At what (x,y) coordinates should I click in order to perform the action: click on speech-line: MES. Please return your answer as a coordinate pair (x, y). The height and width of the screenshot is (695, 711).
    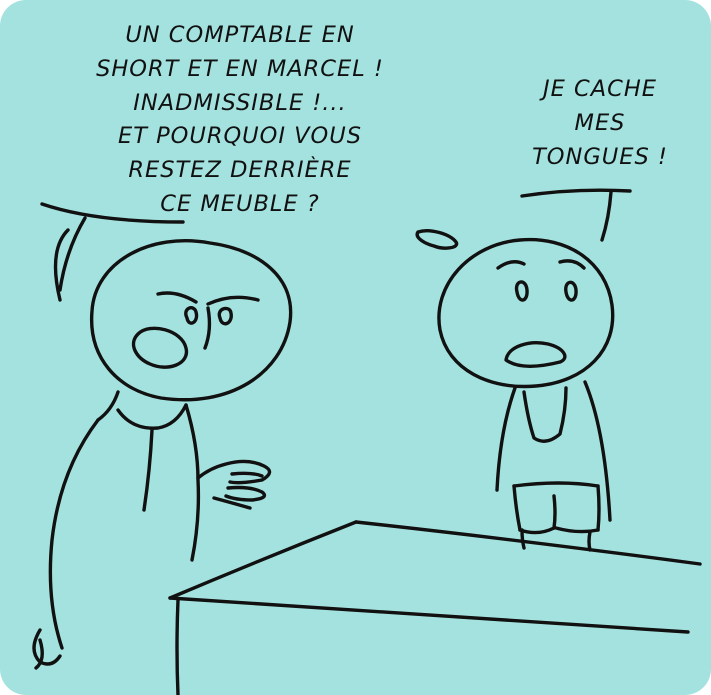
    Looking at the image, I should click on (600, 122).